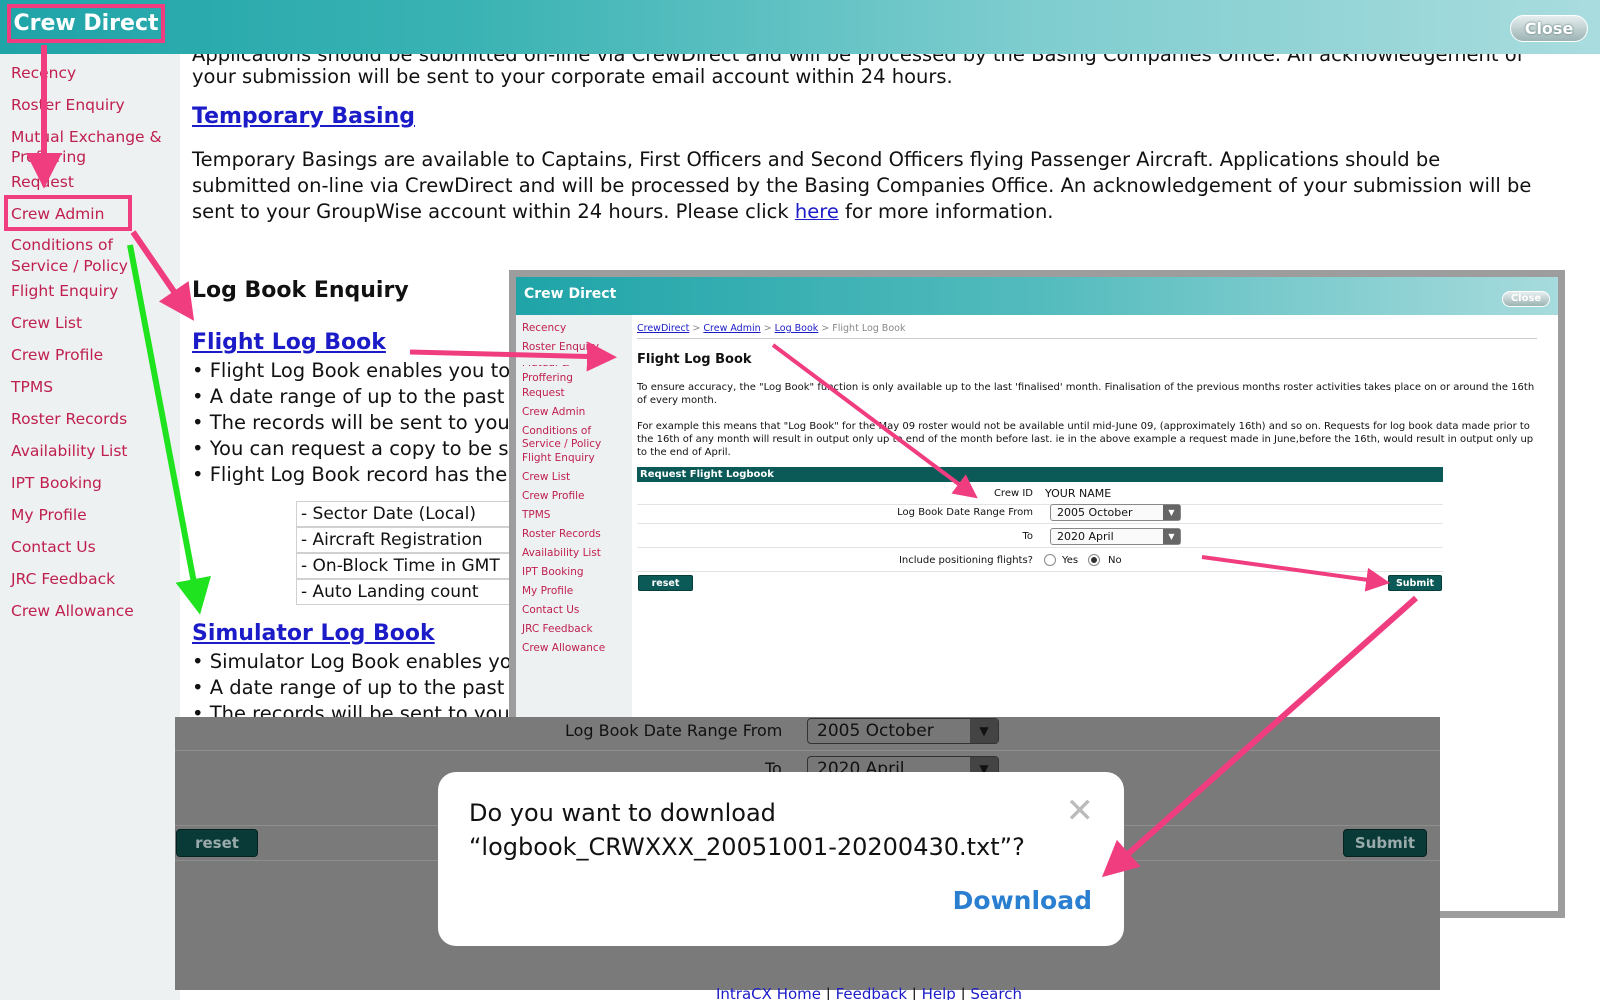  Describe the element at coordinates (351, 422) in the screenshot. I see `flight-bullet-3: • The records will be sent to you` at that location.